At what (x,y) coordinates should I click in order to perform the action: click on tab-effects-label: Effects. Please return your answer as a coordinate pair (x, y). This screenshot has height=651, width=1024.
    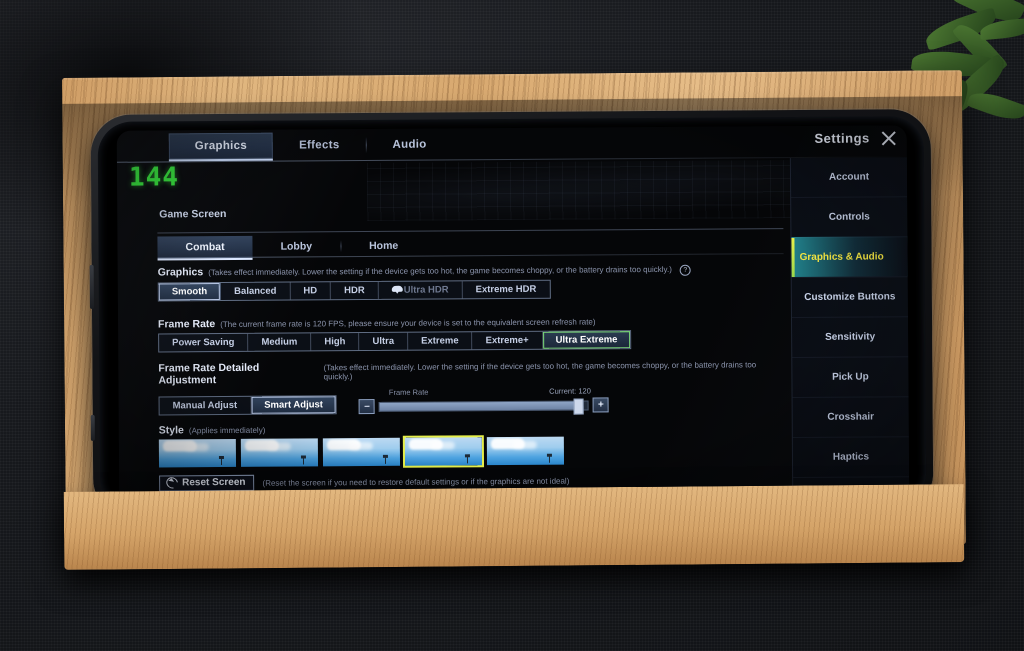
    Looking at the image, I should click on (319, 145).